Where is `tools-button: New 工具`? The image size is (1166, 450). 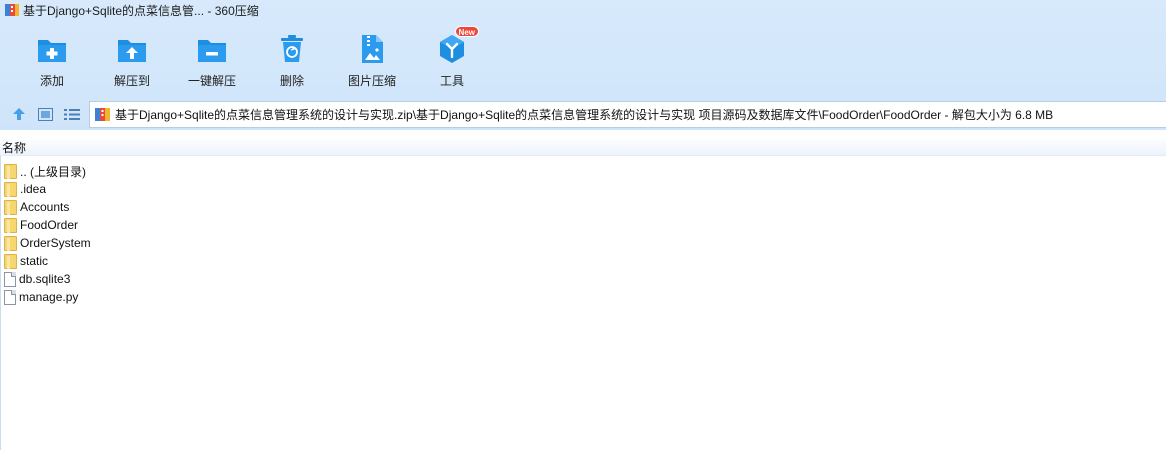 tools-button: New 工具 is located at coordinates (452, 58).